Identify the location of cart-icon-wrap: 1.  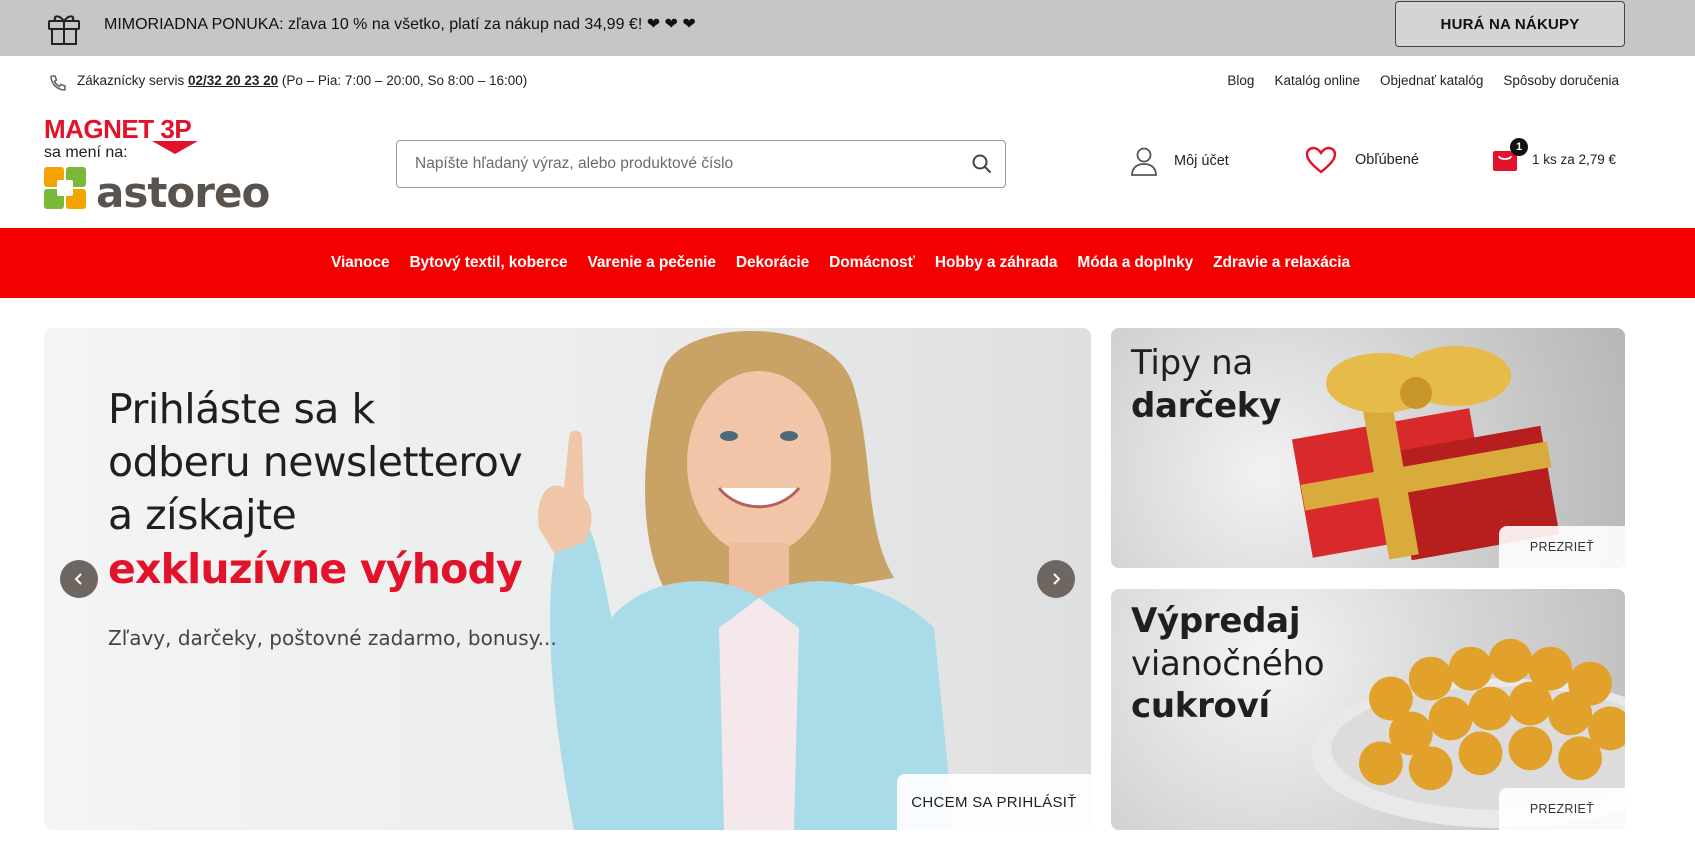
(1510, 155).